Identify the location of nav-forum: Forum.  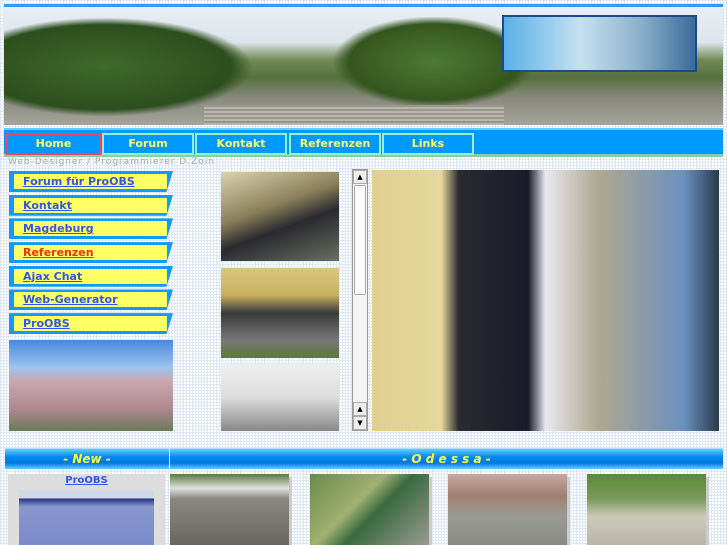
(148, 144).